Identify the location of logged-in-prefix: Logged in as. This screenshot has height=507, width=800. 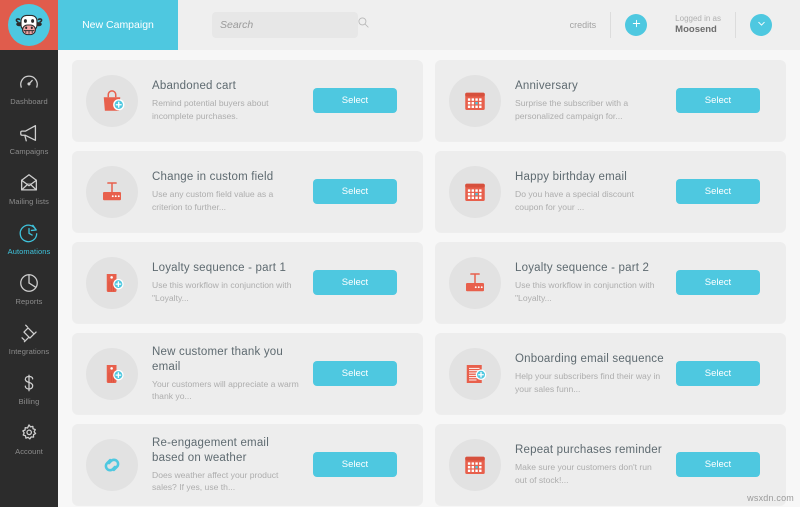
(698, 19).